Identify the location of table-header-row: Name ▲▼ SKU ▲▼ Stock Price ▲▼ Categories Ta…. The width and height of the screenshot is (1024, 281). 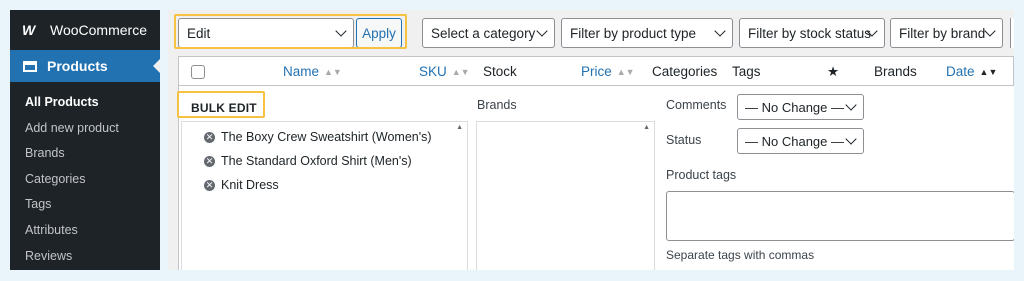
(596, 71).